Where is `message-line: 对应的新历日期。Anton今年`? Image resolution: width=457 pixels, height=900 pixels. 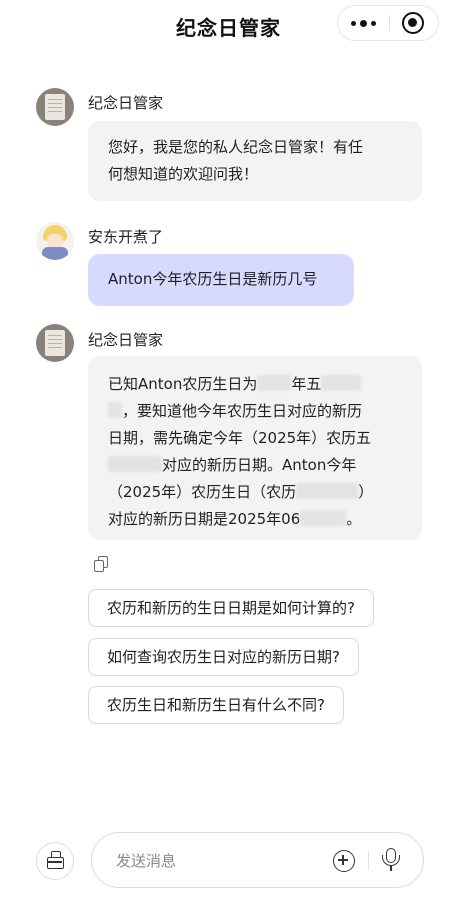 message-line: 对应的新历日期。Anton今年 is located at coordinates (256, 465).